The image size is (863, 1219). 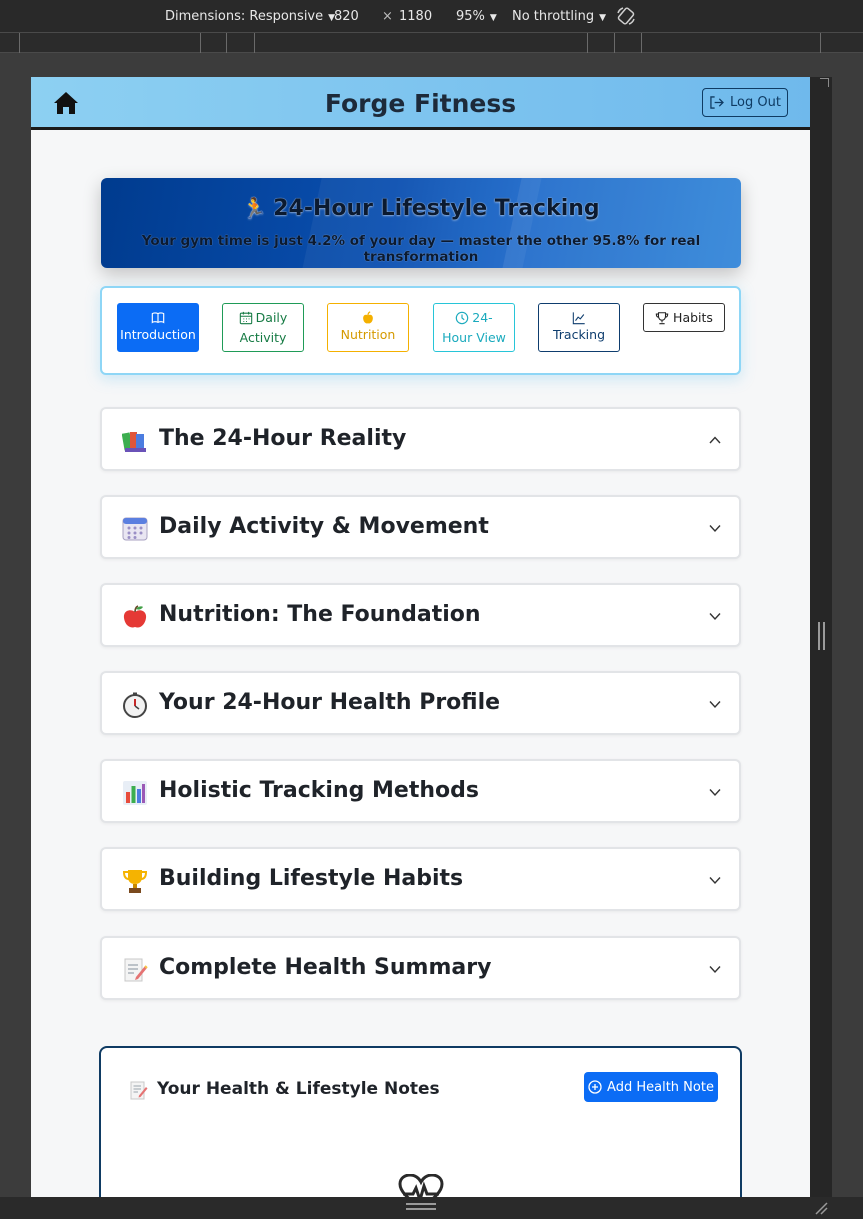 What do you see at coordinates (319, 790) in the screenshot?
I see `accordion-title: Holistic Tracking Methods` at bounding box center [319, 790].